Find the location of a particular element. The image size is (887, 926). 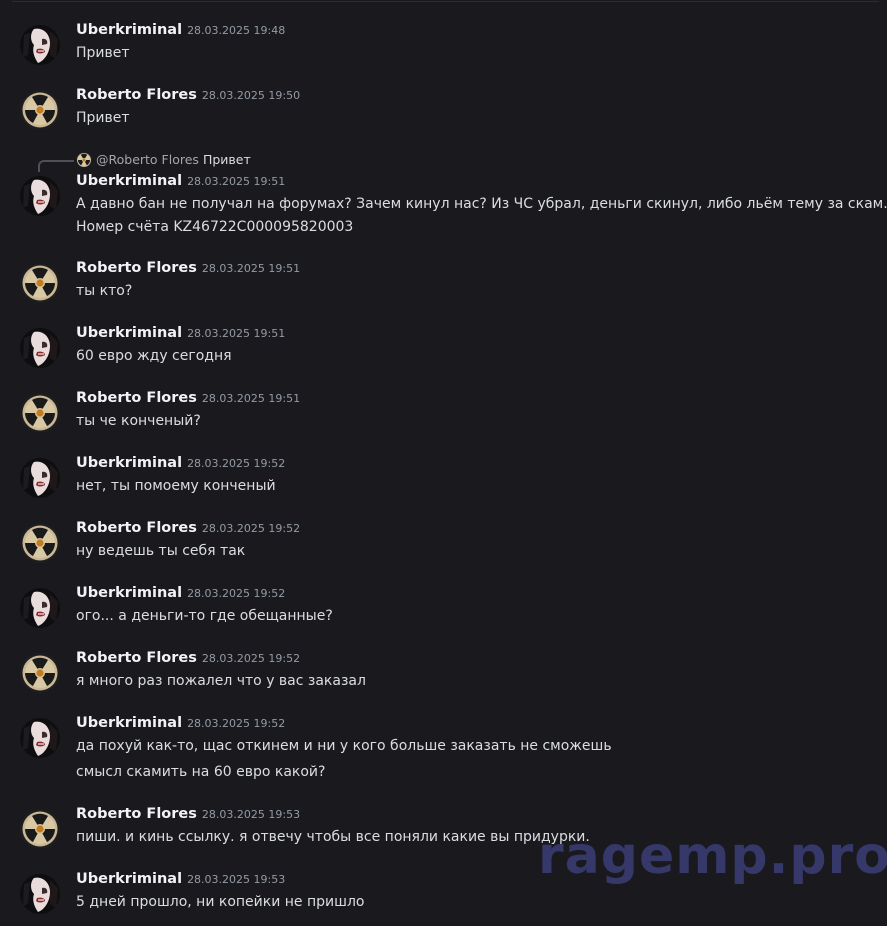

message-text: ого... а деньги-то где обещанные? is located at coordinates (204, 616).